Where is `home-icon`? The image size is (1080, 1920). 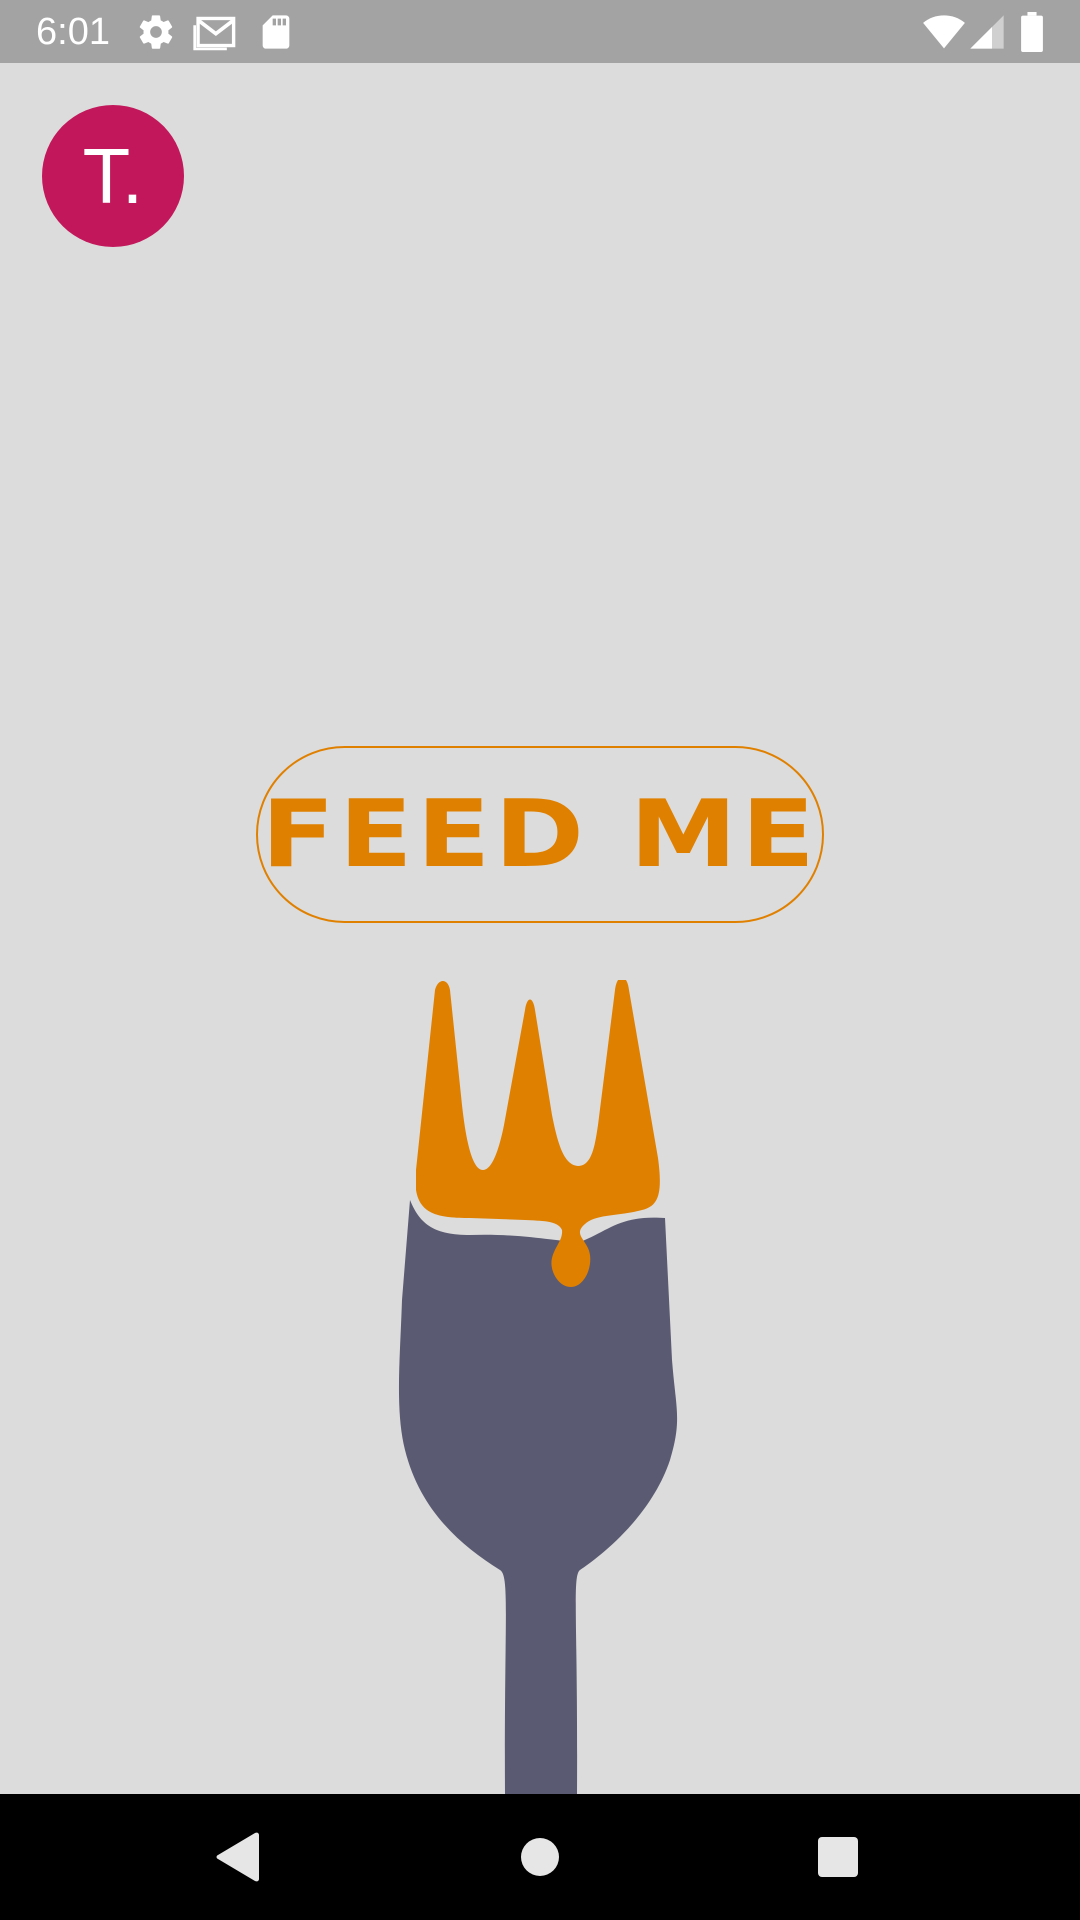
home-icon is located at coordinates (540, 1857).